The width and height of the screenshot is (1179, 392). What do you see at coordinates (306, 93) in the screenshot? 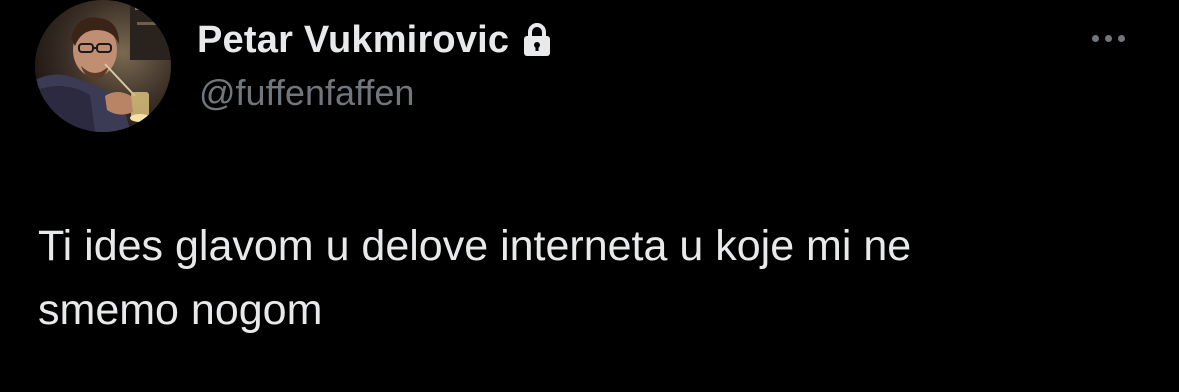
I see `author-handle: @fuffenfaffen` at bounding box center [306, 93].